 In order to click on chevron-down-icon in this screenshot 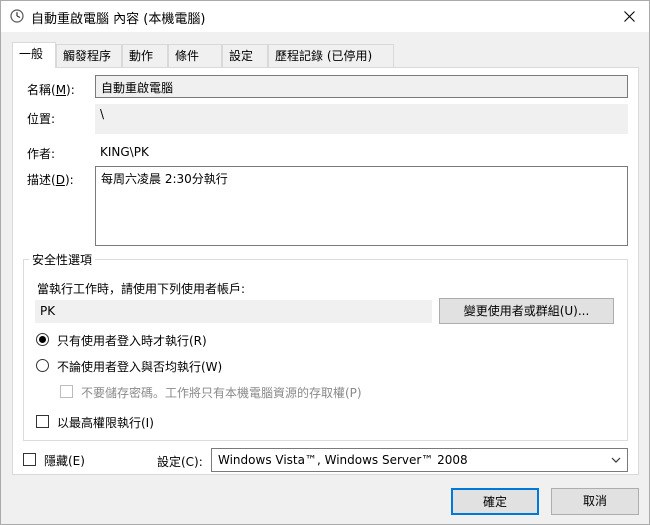, I will do `click(616, 460)`.